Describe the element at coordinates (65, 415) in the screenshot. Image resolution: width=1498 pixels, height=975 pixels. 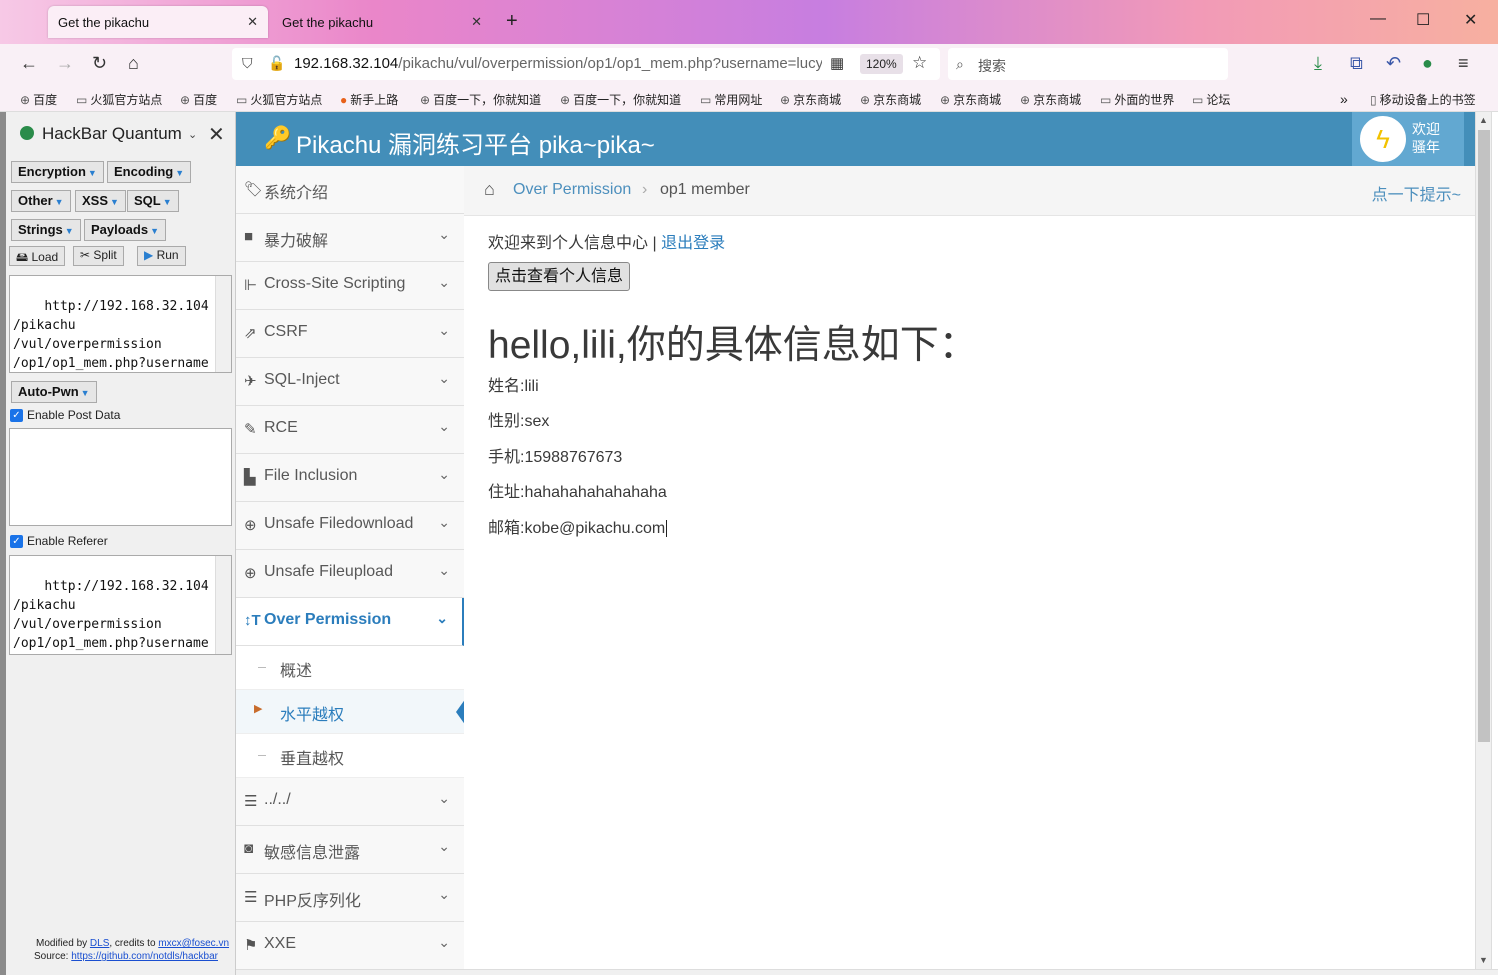
I see `enable-post-checkbox: ✓ Enable Post Data` at that location.